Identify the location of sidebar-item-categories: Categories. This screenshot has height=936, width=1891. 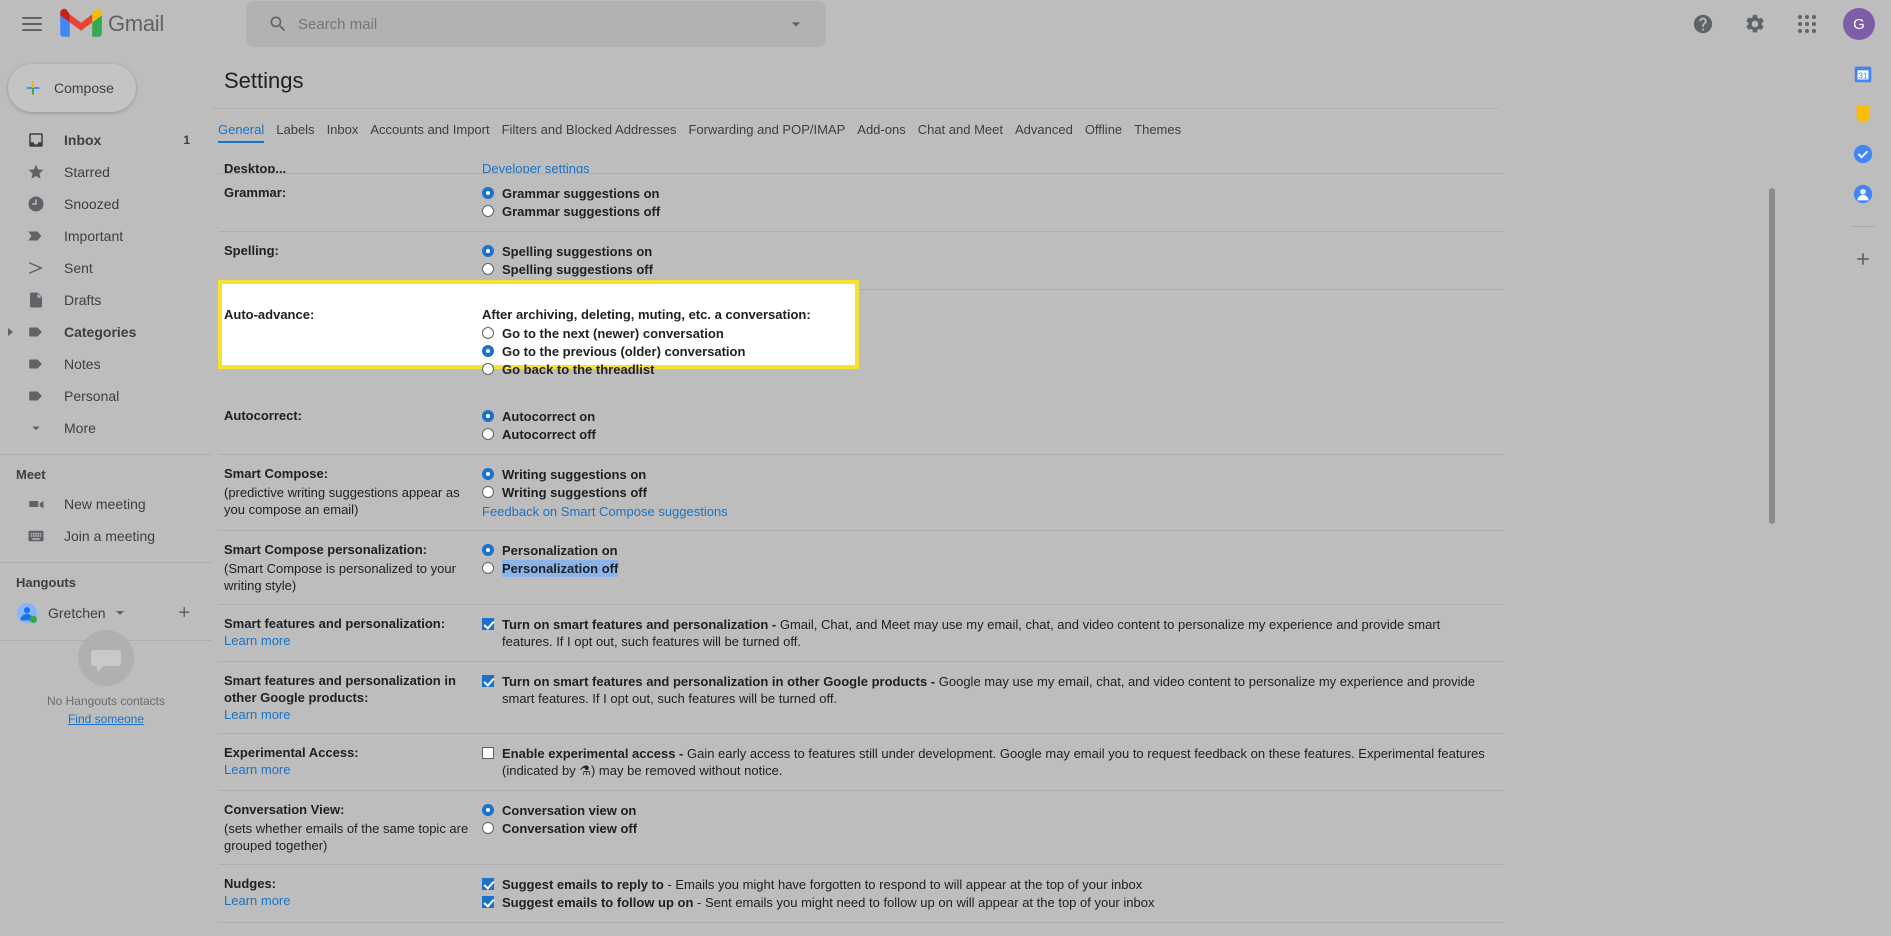
(106, 332).